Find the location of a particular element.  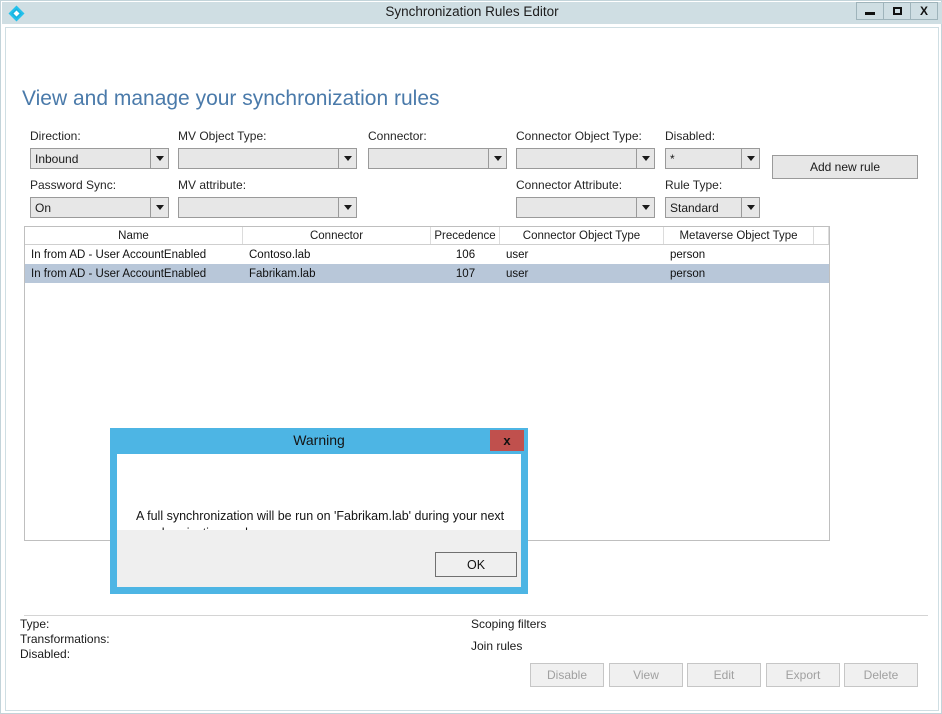

close-button: X is located at coordinates (924, 11).